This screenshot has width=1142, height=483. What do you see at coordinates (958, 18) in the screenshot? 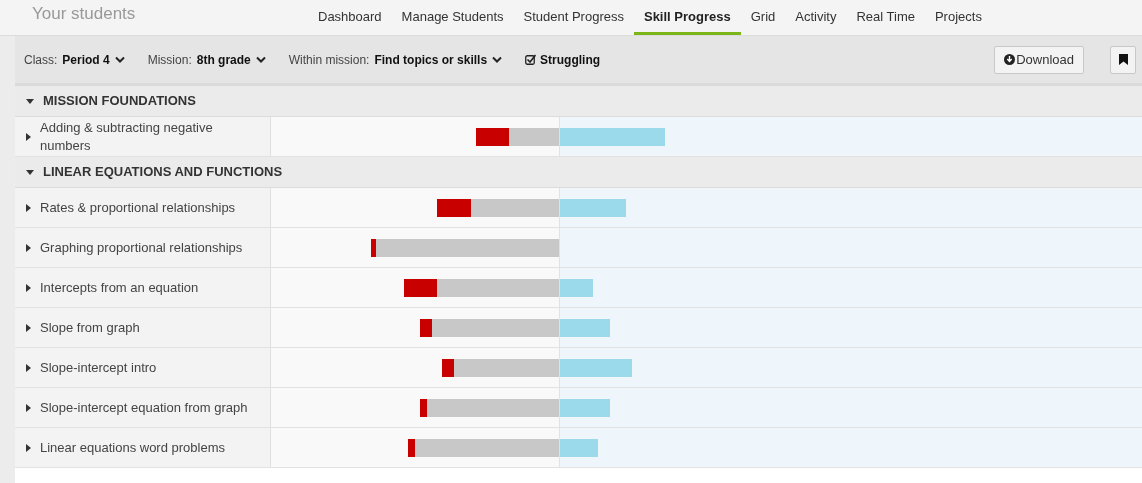
I see `nav-tab: Projects` at bounding box center [958, 18].